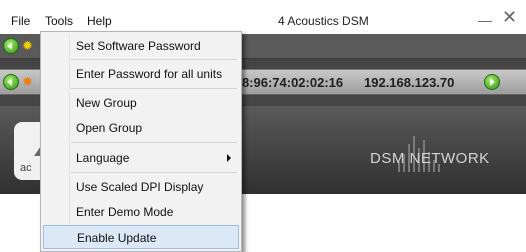 Image resolution: width=526 pixels, height=252 pixels. Describe the element at coordinates (485, 20) in the screenshot. I see `minimize-button: —` at that location.